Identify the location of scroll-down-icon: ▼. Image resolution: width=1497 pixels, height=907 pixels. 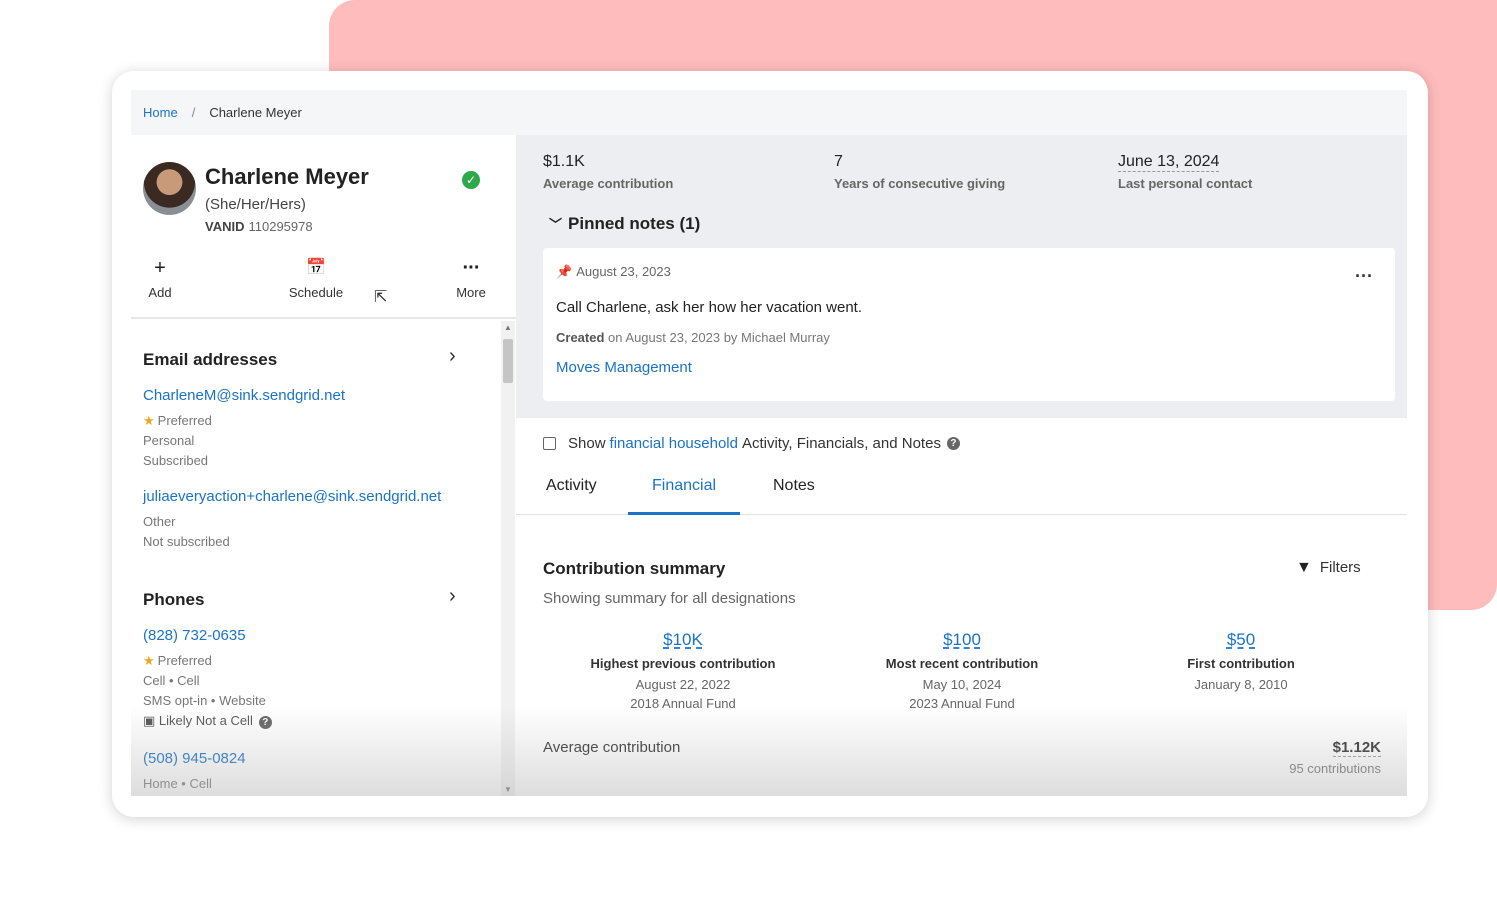
(508, 789).